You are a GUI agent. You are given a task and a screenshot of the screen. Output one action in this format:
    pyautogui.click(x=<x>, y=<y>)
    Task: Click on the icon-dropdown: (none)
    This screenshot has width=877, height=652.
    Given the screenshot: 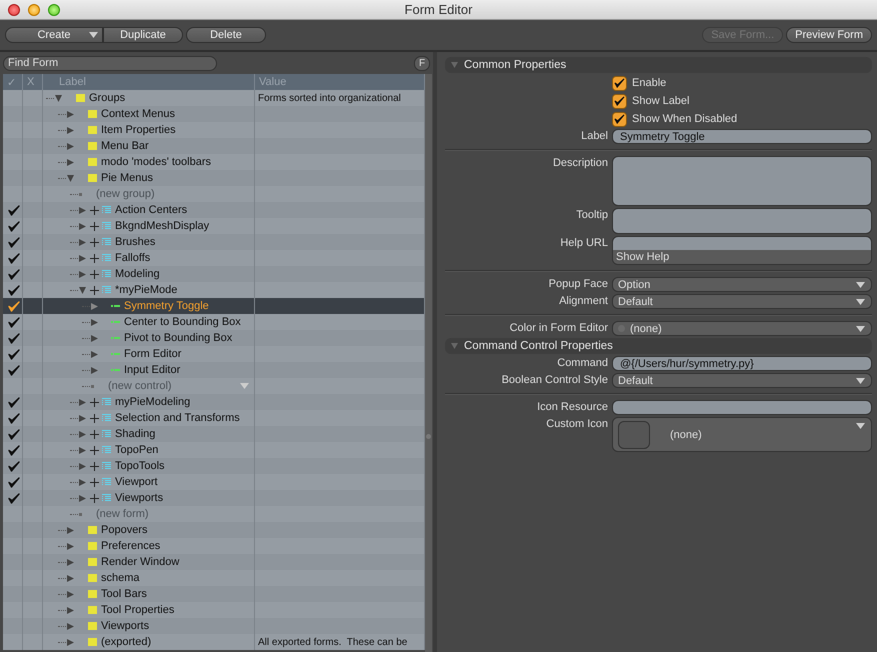 What is the action you would take?
    pyautogui.click(x=742, y=434)
    